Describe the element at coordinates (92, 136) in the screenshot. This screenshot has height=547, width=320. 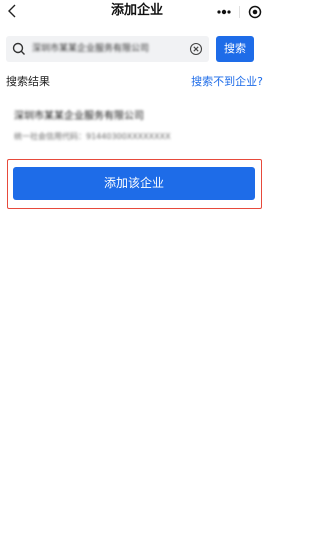
I see `company-credit-code: 统一社会信用代码：91440300XXXXXXXX` at that location.